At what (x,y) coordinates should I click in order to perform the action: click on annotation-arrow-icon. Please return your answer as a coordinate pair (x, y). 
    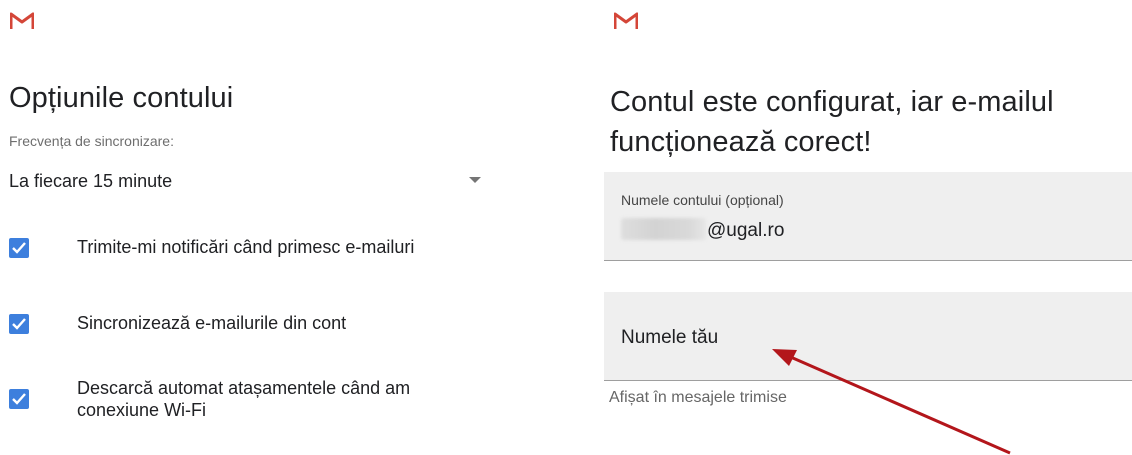
    Looking at the image, I should click on (891, 402).